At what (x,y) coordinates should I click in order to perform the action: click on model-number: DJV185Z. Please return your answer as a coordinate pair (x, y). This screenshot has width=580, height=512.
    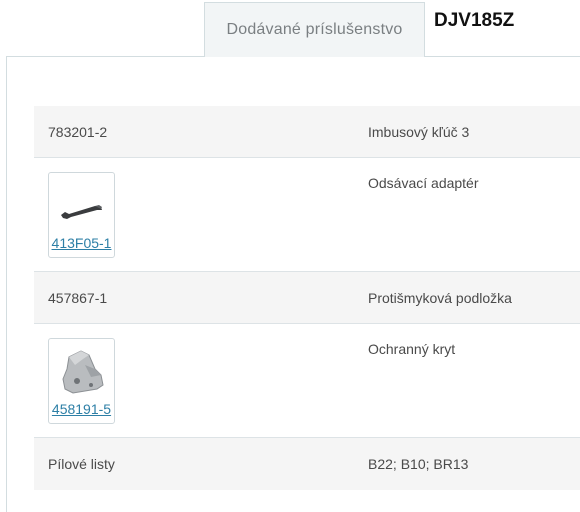
    Looking at the image, I should click on (474, 20).